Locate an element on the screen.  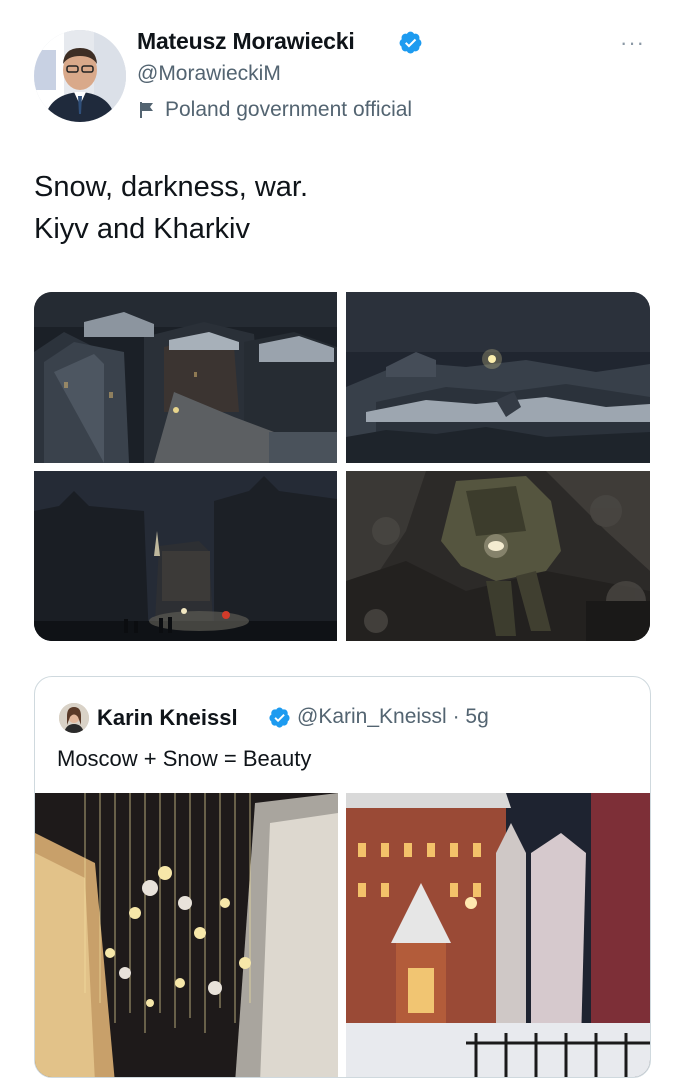
quoted-author-meta: @Karin_Kneissl · 5g is located at coordinates (393, 717).